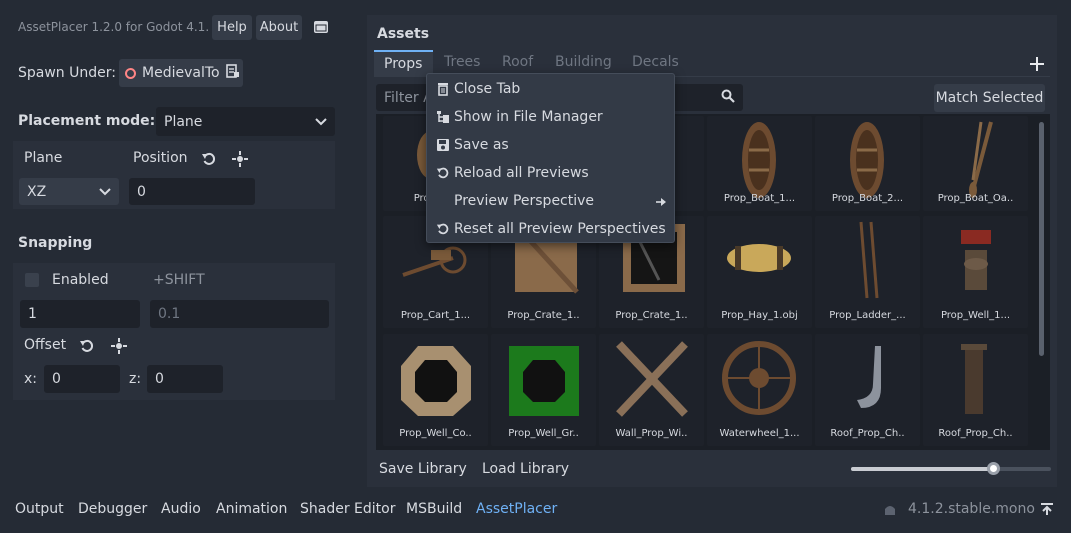  What do you see at coordinates (69, 191) in the screenshot?
I see `plane-axis-select: XZ` at bounding box center [69, 191].